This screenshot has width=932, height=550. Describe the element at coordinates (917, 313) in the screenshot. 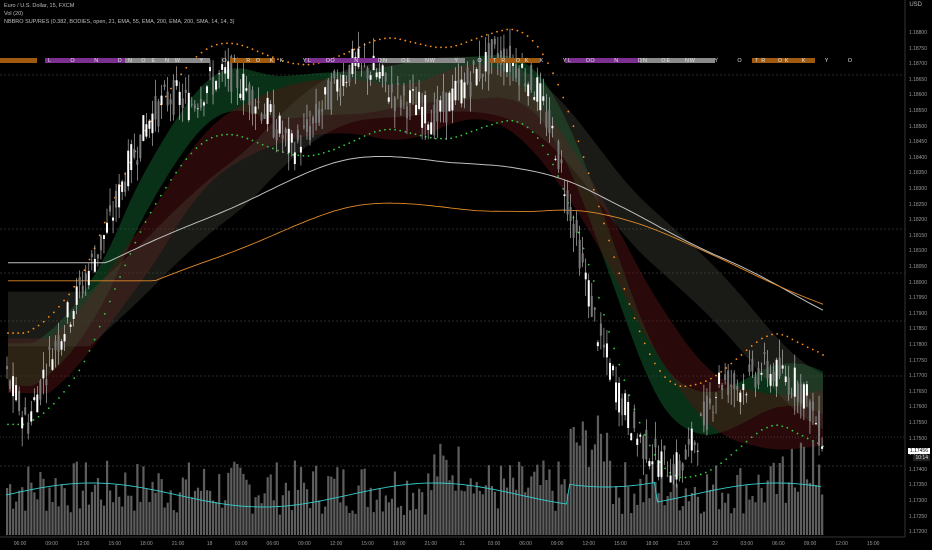

I see `price-tick: 1.17900` at that location.